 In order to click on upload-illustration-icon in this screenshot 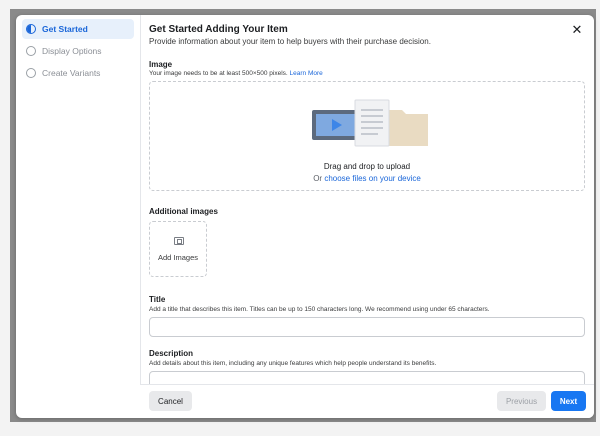, I will do `click(370, 123)`.